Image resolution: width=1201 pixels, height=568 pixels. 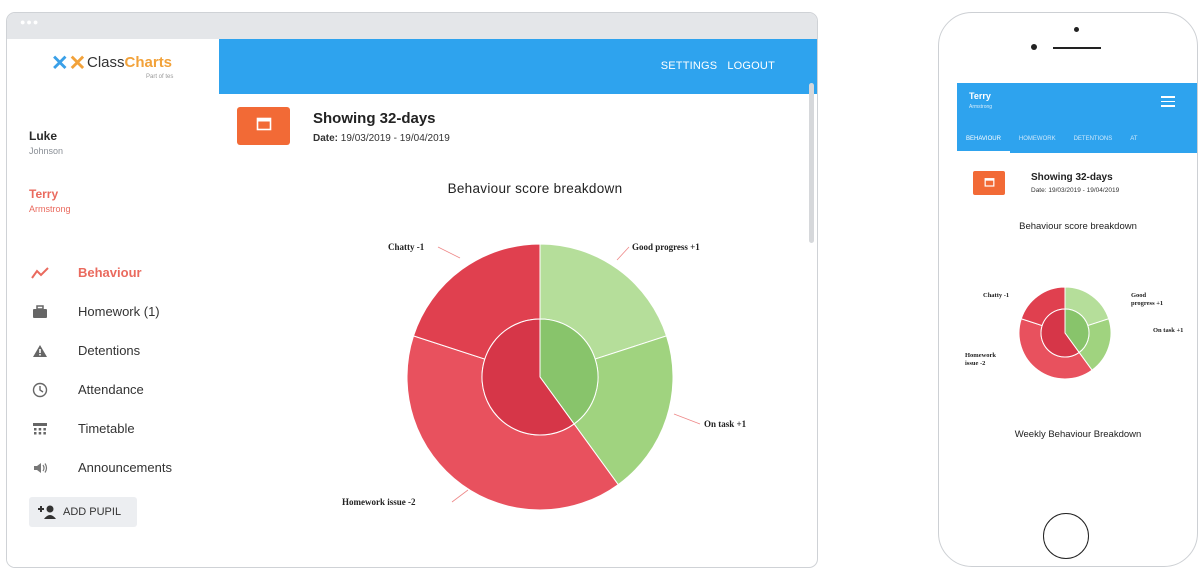 I want to click on phone-home-button, so click(x=1066, y=536).